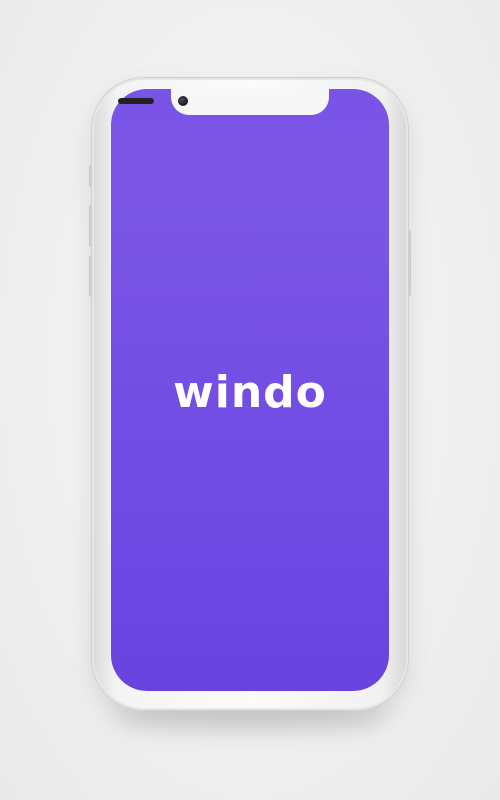  I want to click on app-logo: windo, so click(250, 392).